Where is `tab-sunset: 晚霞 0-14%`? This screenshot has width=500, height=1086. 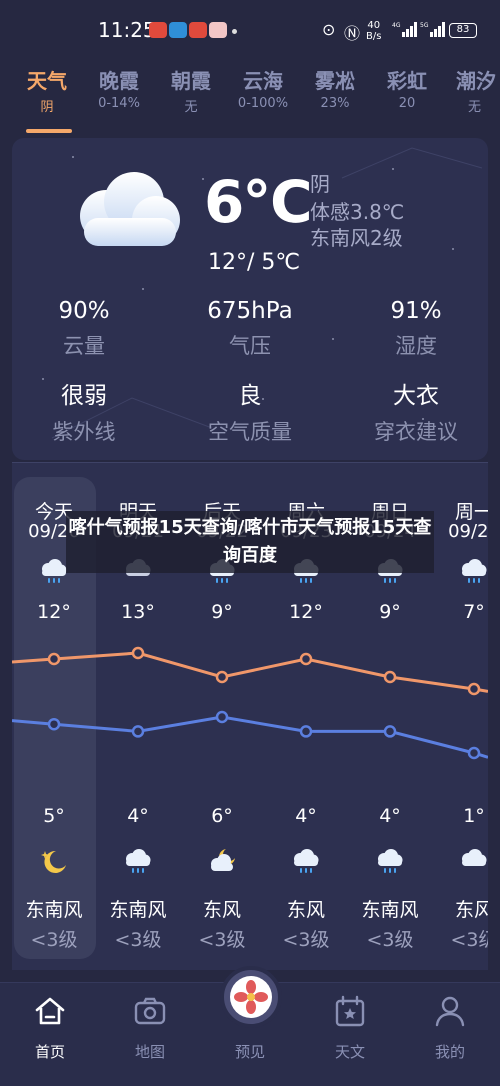
tab-sunset: 晚霞 0-14% is located at coordinates (119, 88).